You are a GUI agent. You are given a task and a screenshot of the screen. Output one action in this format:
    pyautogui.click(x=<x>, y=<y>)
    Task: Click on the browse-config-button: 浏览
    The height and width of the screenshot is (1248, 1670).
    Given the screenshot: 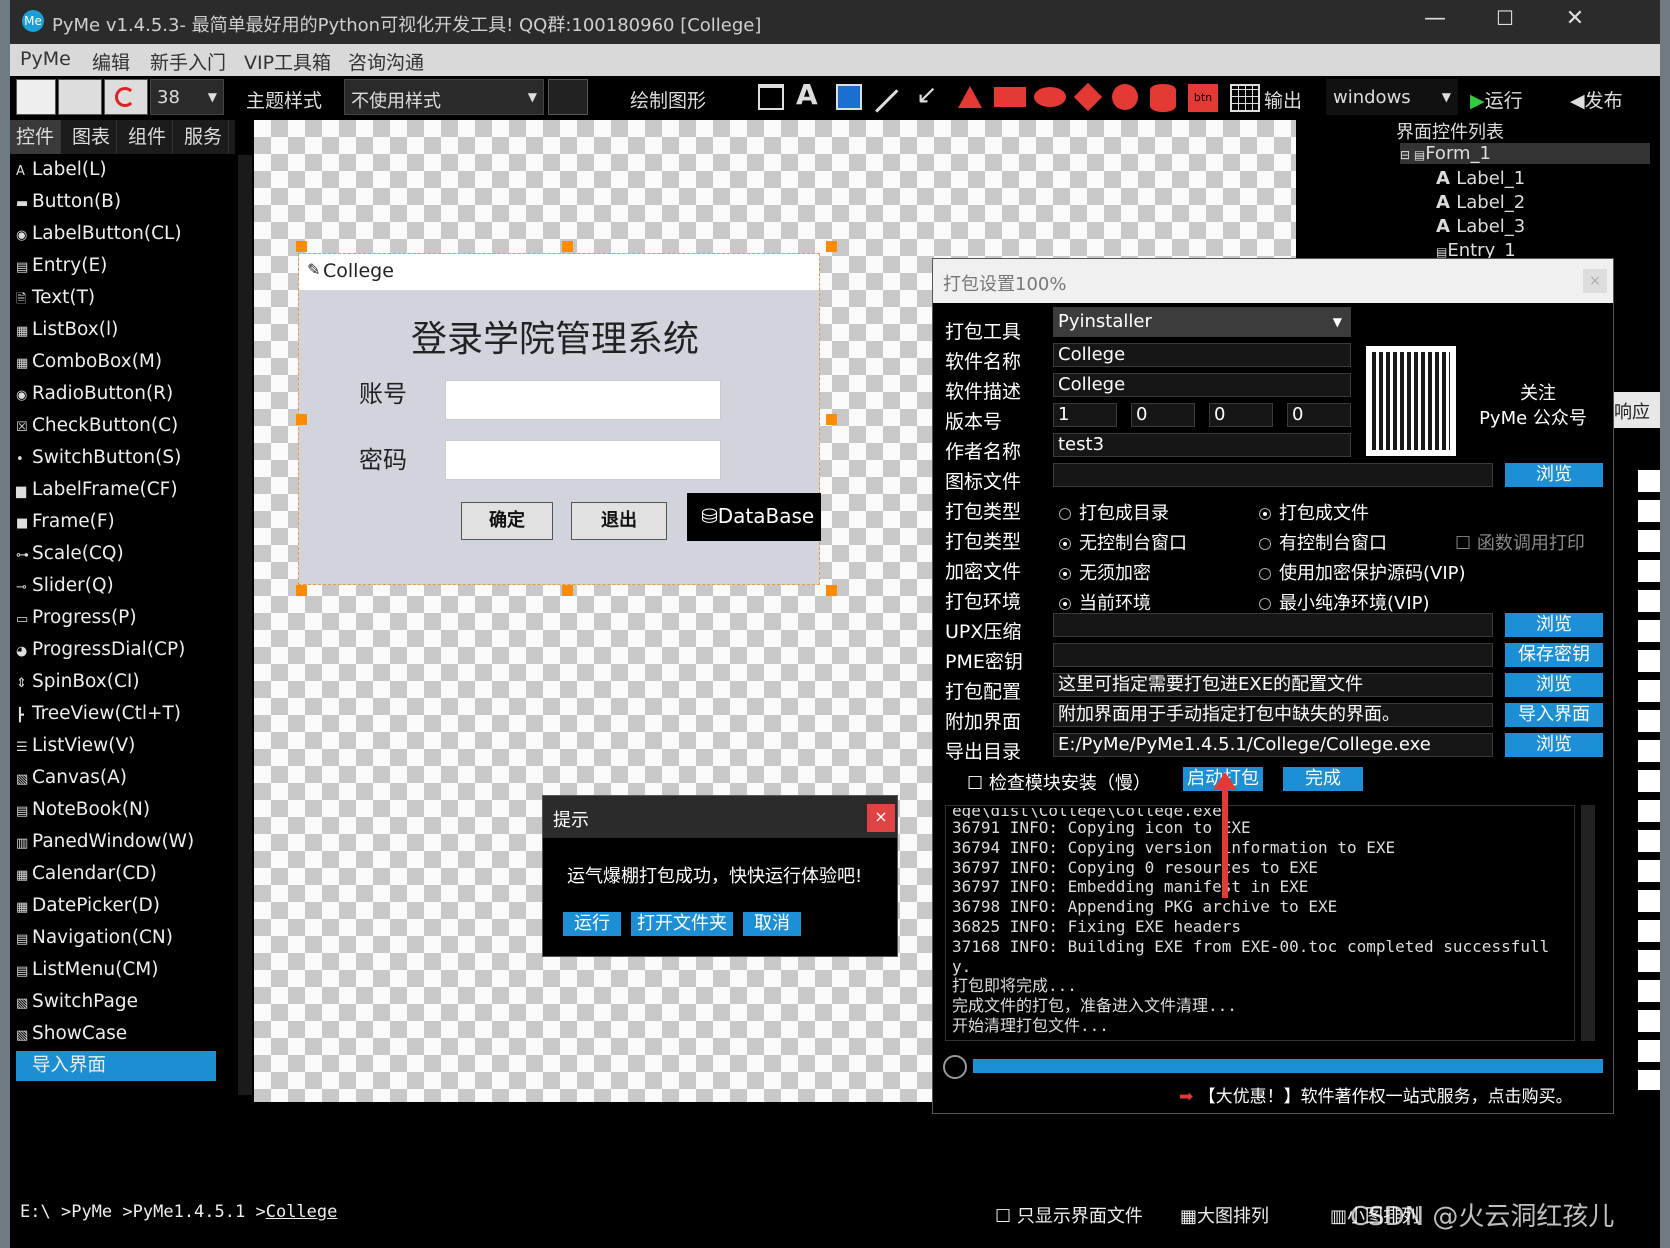 What is the action you would take?
    pyautogui.click(x=1554, y=685)
    